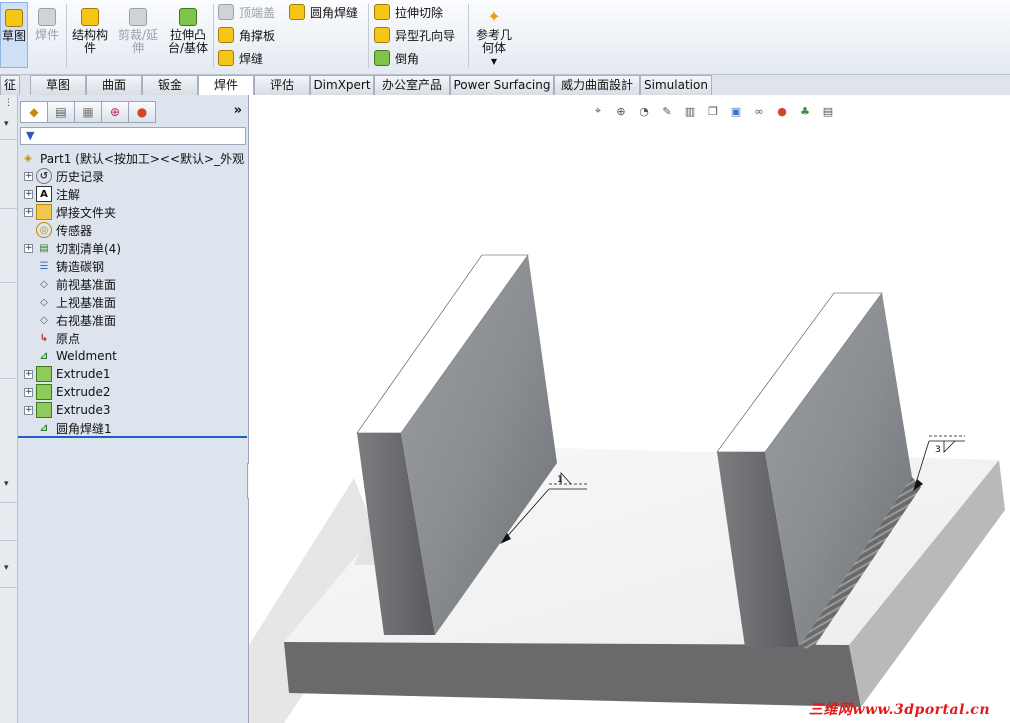  Describe the element at coordinates (188, 17) in the screenshot. I see `extrude-boss-icon` at that location.